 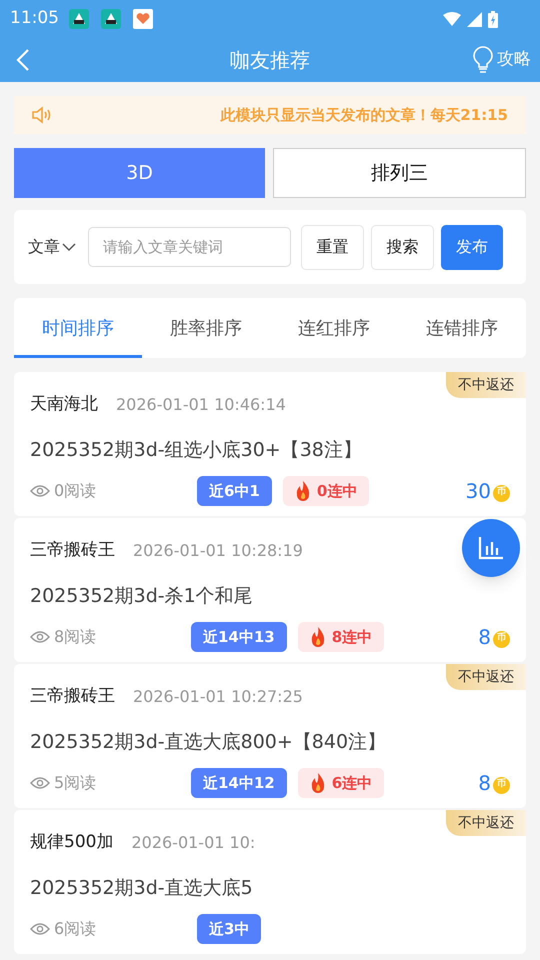 What do you see at coordinates (474, 19) in the screenshot?
I see `signal-icon` at bounding box center [474, 19].